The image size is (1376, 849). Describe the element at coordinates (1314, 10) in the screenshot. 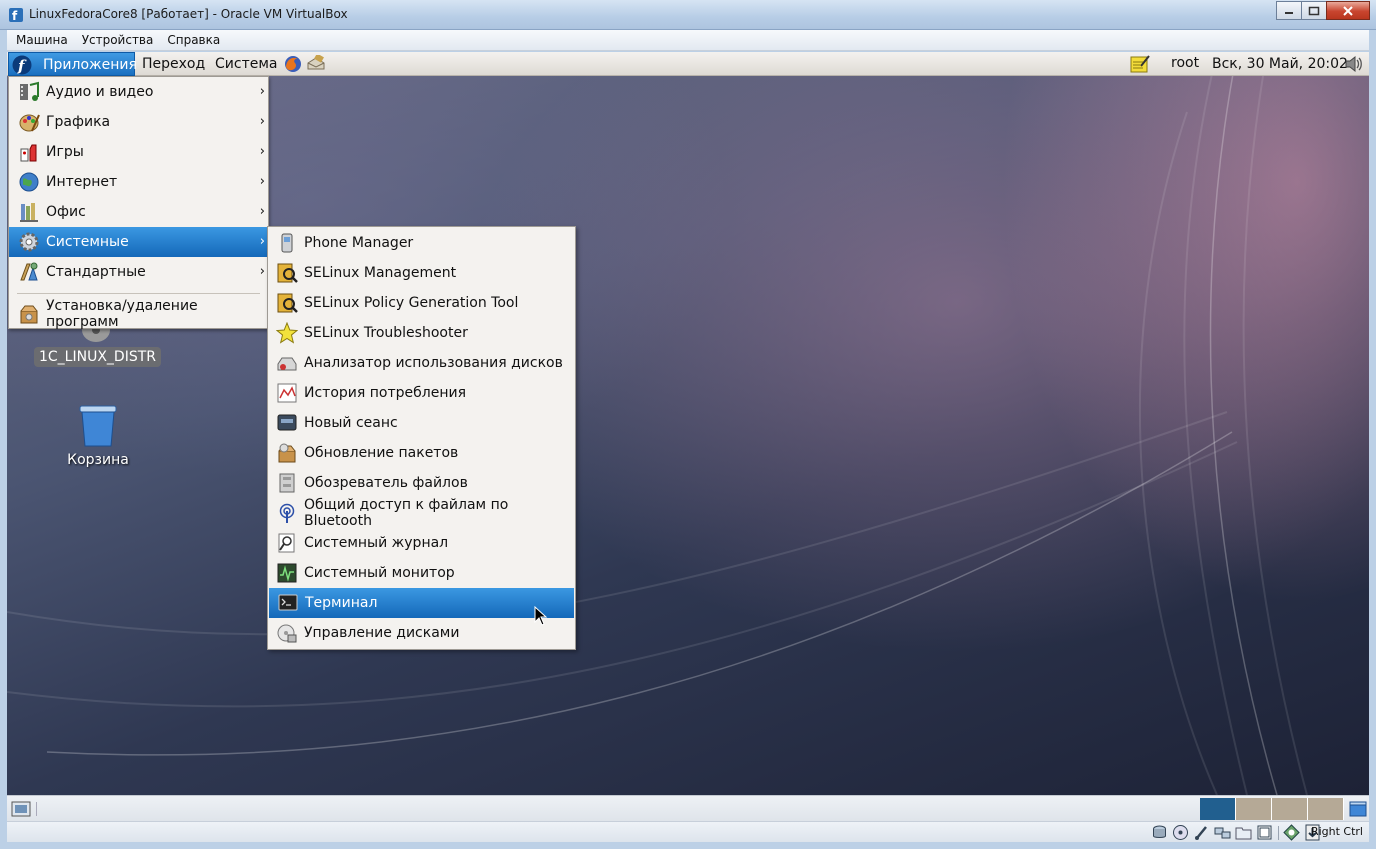

I see `maximize-button` at that location.